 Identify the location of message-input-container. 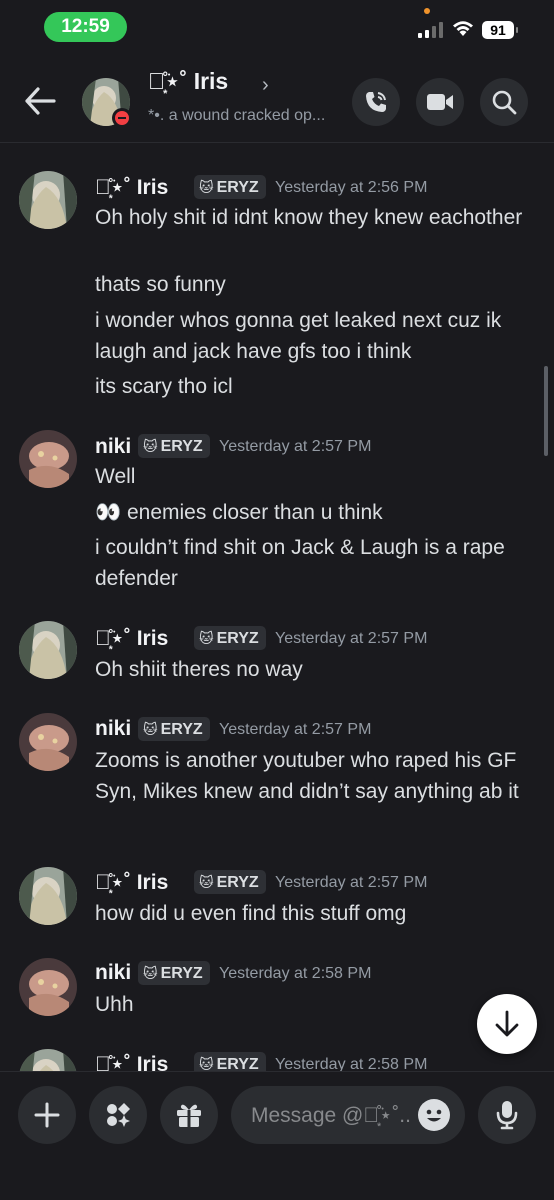
(348, 1116).